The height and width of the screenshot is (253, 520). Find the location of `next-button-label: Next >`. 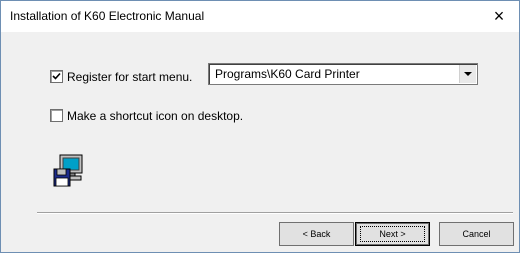

next-button-label: Next > is located at coordinates (392, 234).